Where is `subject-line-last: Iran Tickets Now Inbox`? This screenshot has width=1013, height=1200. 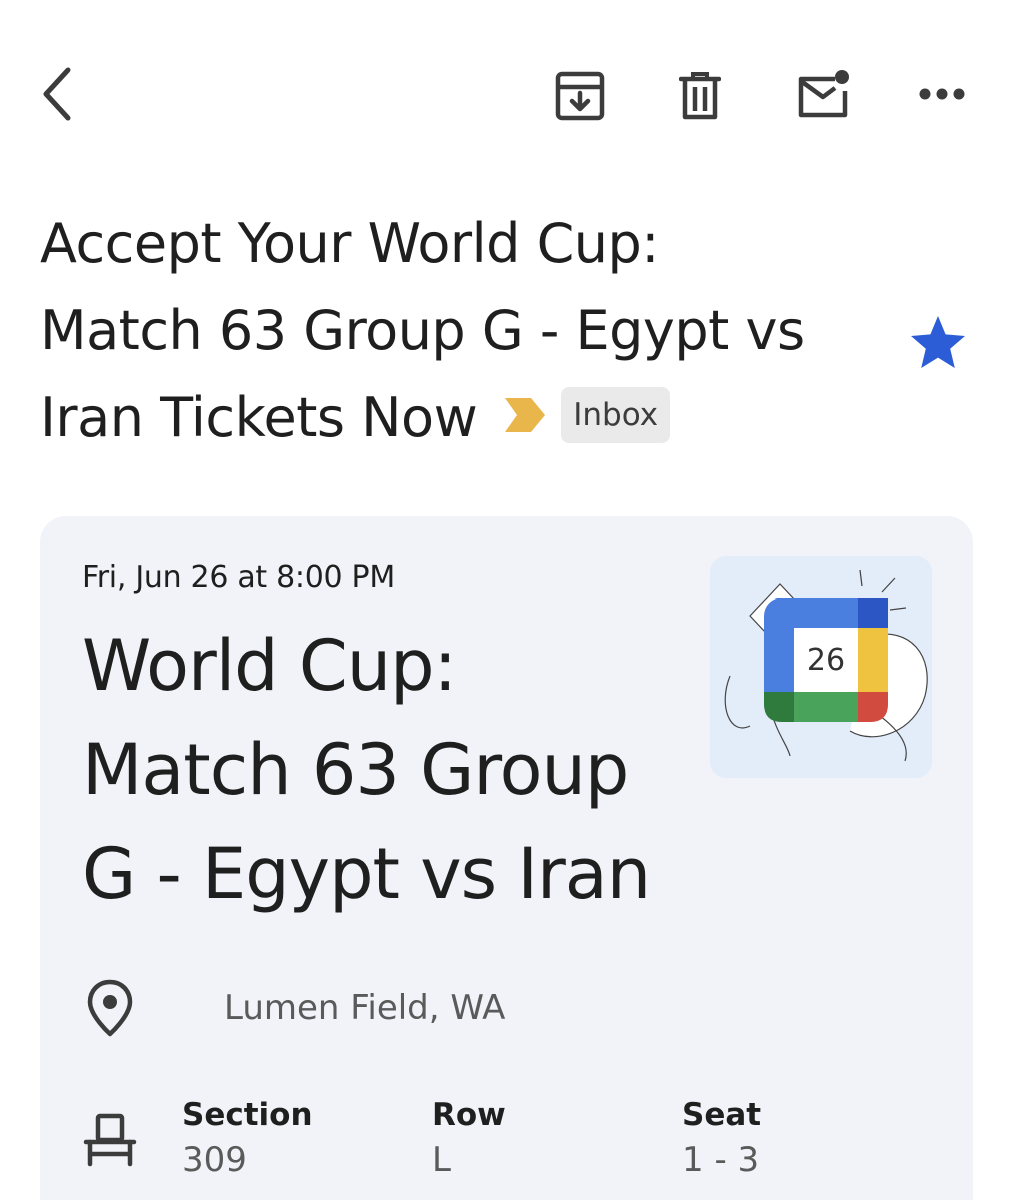
subject-line-last: Iran Tickets Now Inbox is located at coordinates (475, 419).